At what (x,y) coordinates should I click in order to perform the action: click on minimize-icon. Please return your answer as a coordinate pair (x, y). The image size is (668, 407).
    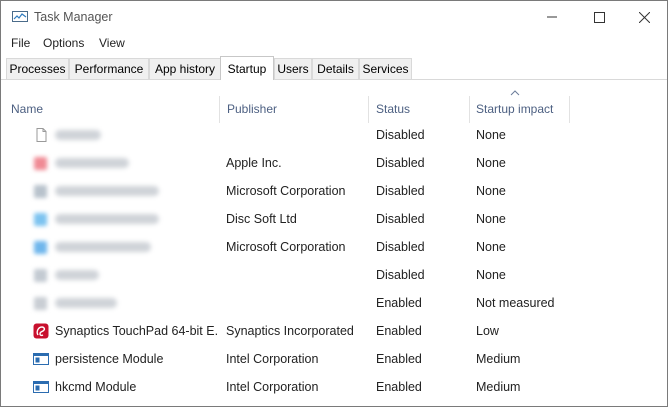
    Looking at the image, I should click on (552, 17).